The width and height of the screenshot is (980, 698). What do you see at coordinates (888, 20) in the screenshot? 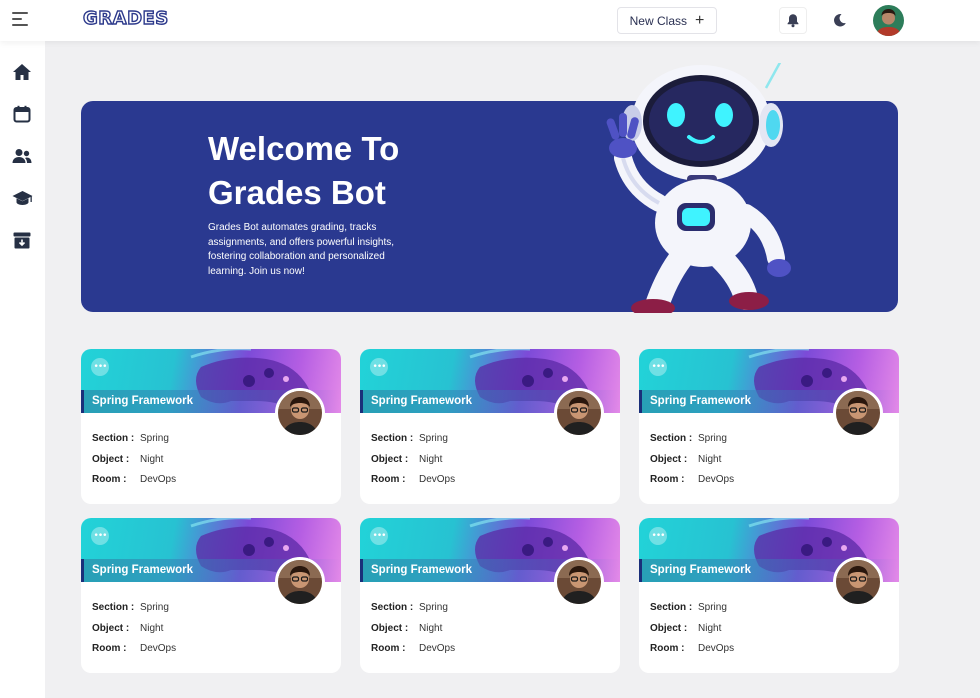
I see `user-avatar` at bounding box center [888, 20].